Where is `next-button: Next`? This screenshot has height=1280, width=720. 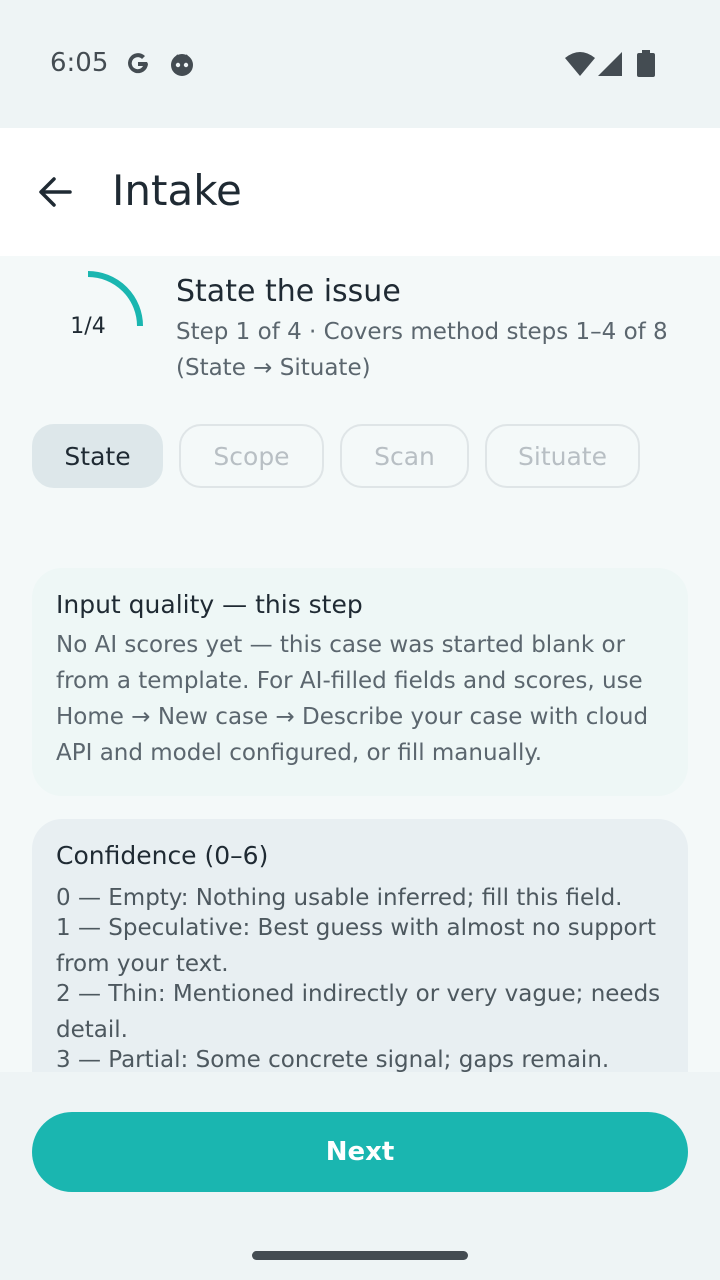
next-button: Next is located at coordinates (360, 1152).